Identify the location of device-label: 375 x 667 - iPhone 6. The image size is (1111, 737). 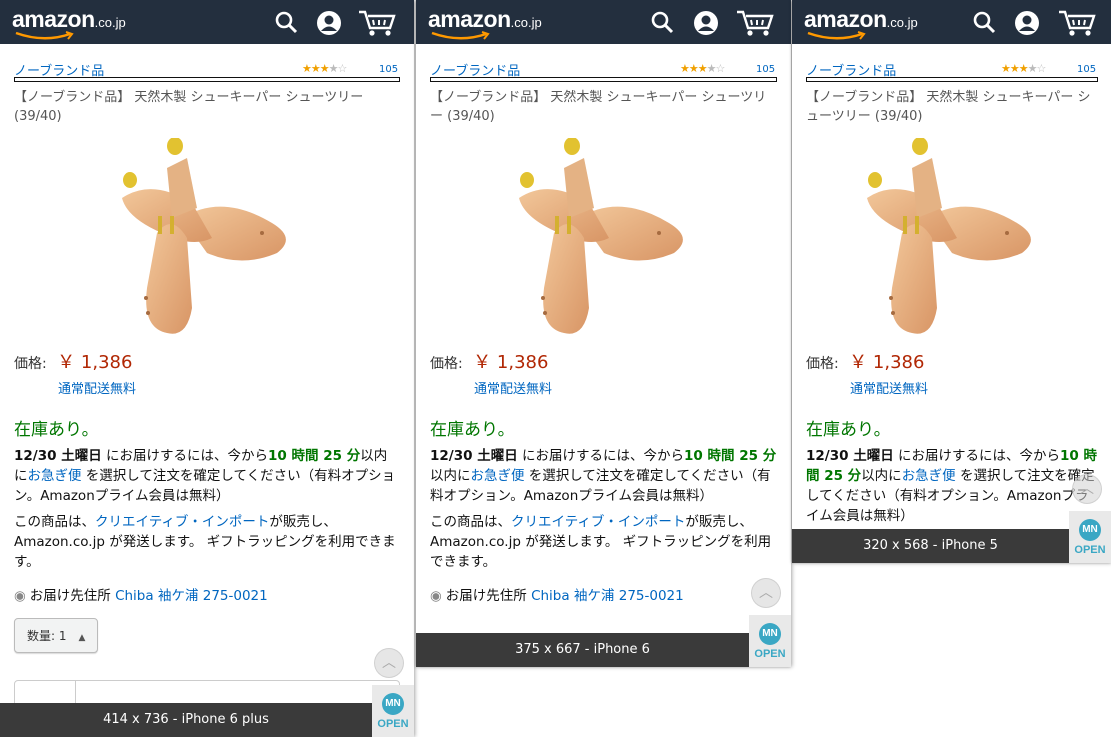
(582, 650).